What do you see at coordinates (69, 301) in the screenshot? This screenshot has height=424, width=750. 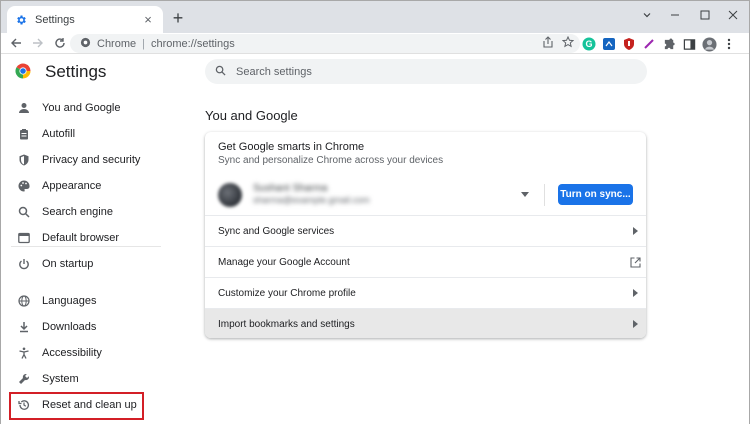 I see `sidebar-item-label: Languages` at bounding box center [69, 301].